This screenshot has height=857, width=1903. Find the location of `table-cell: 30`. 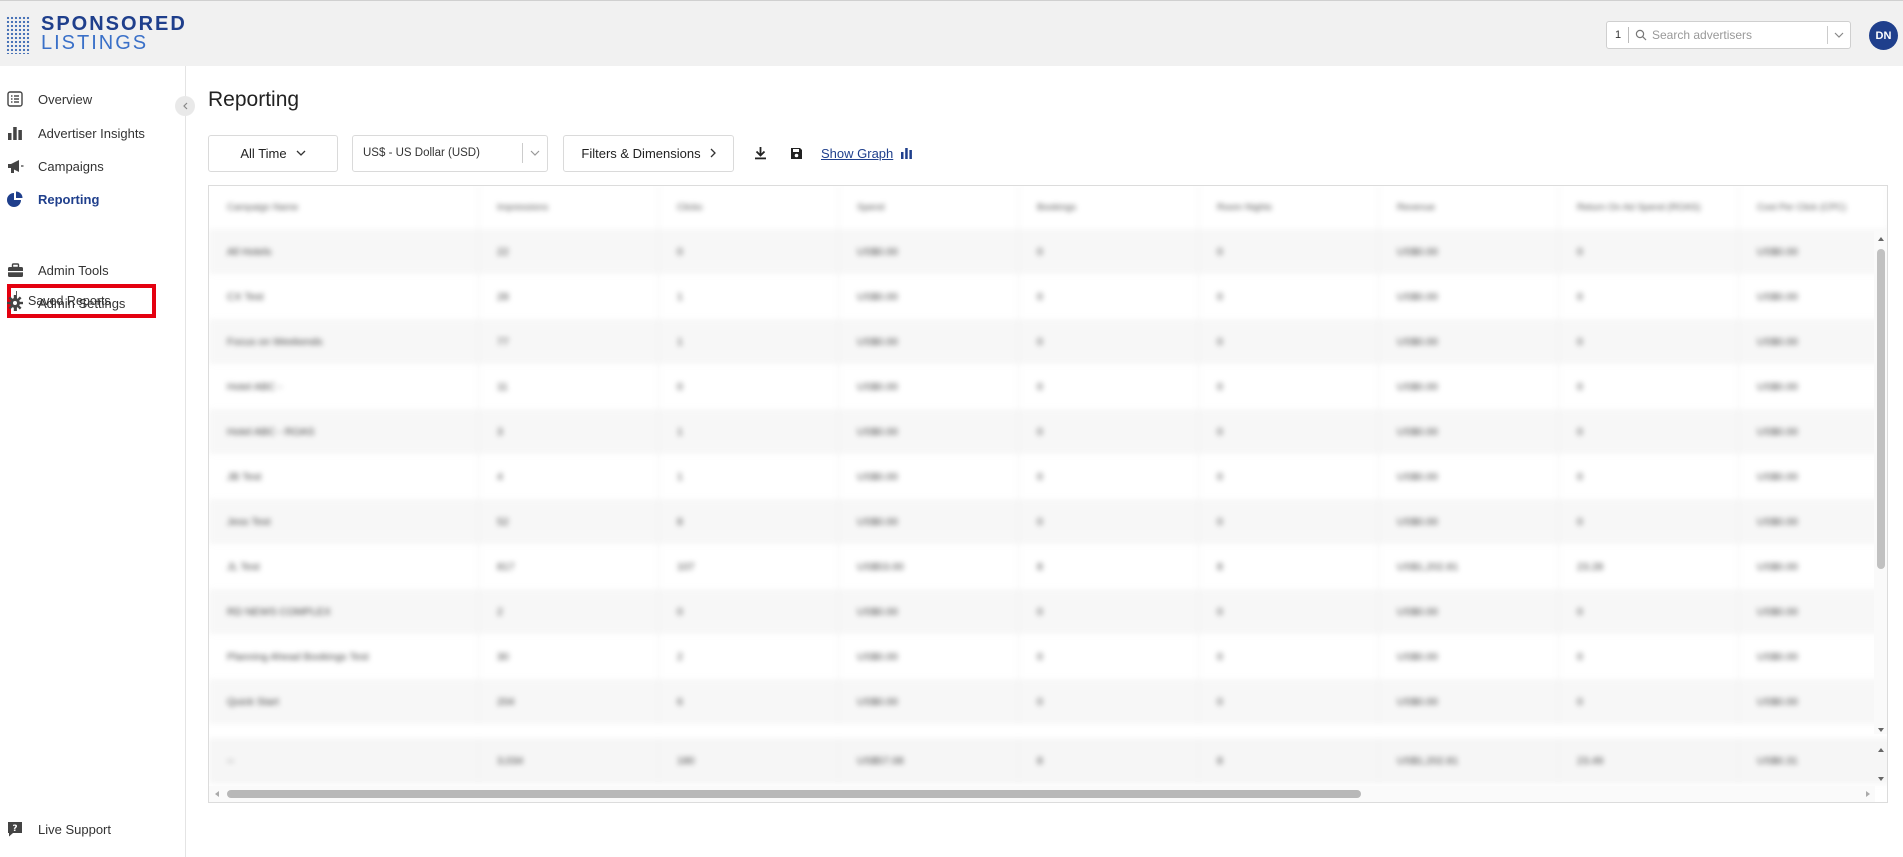

table-cell: 30 is located at coordinates (569, 656).